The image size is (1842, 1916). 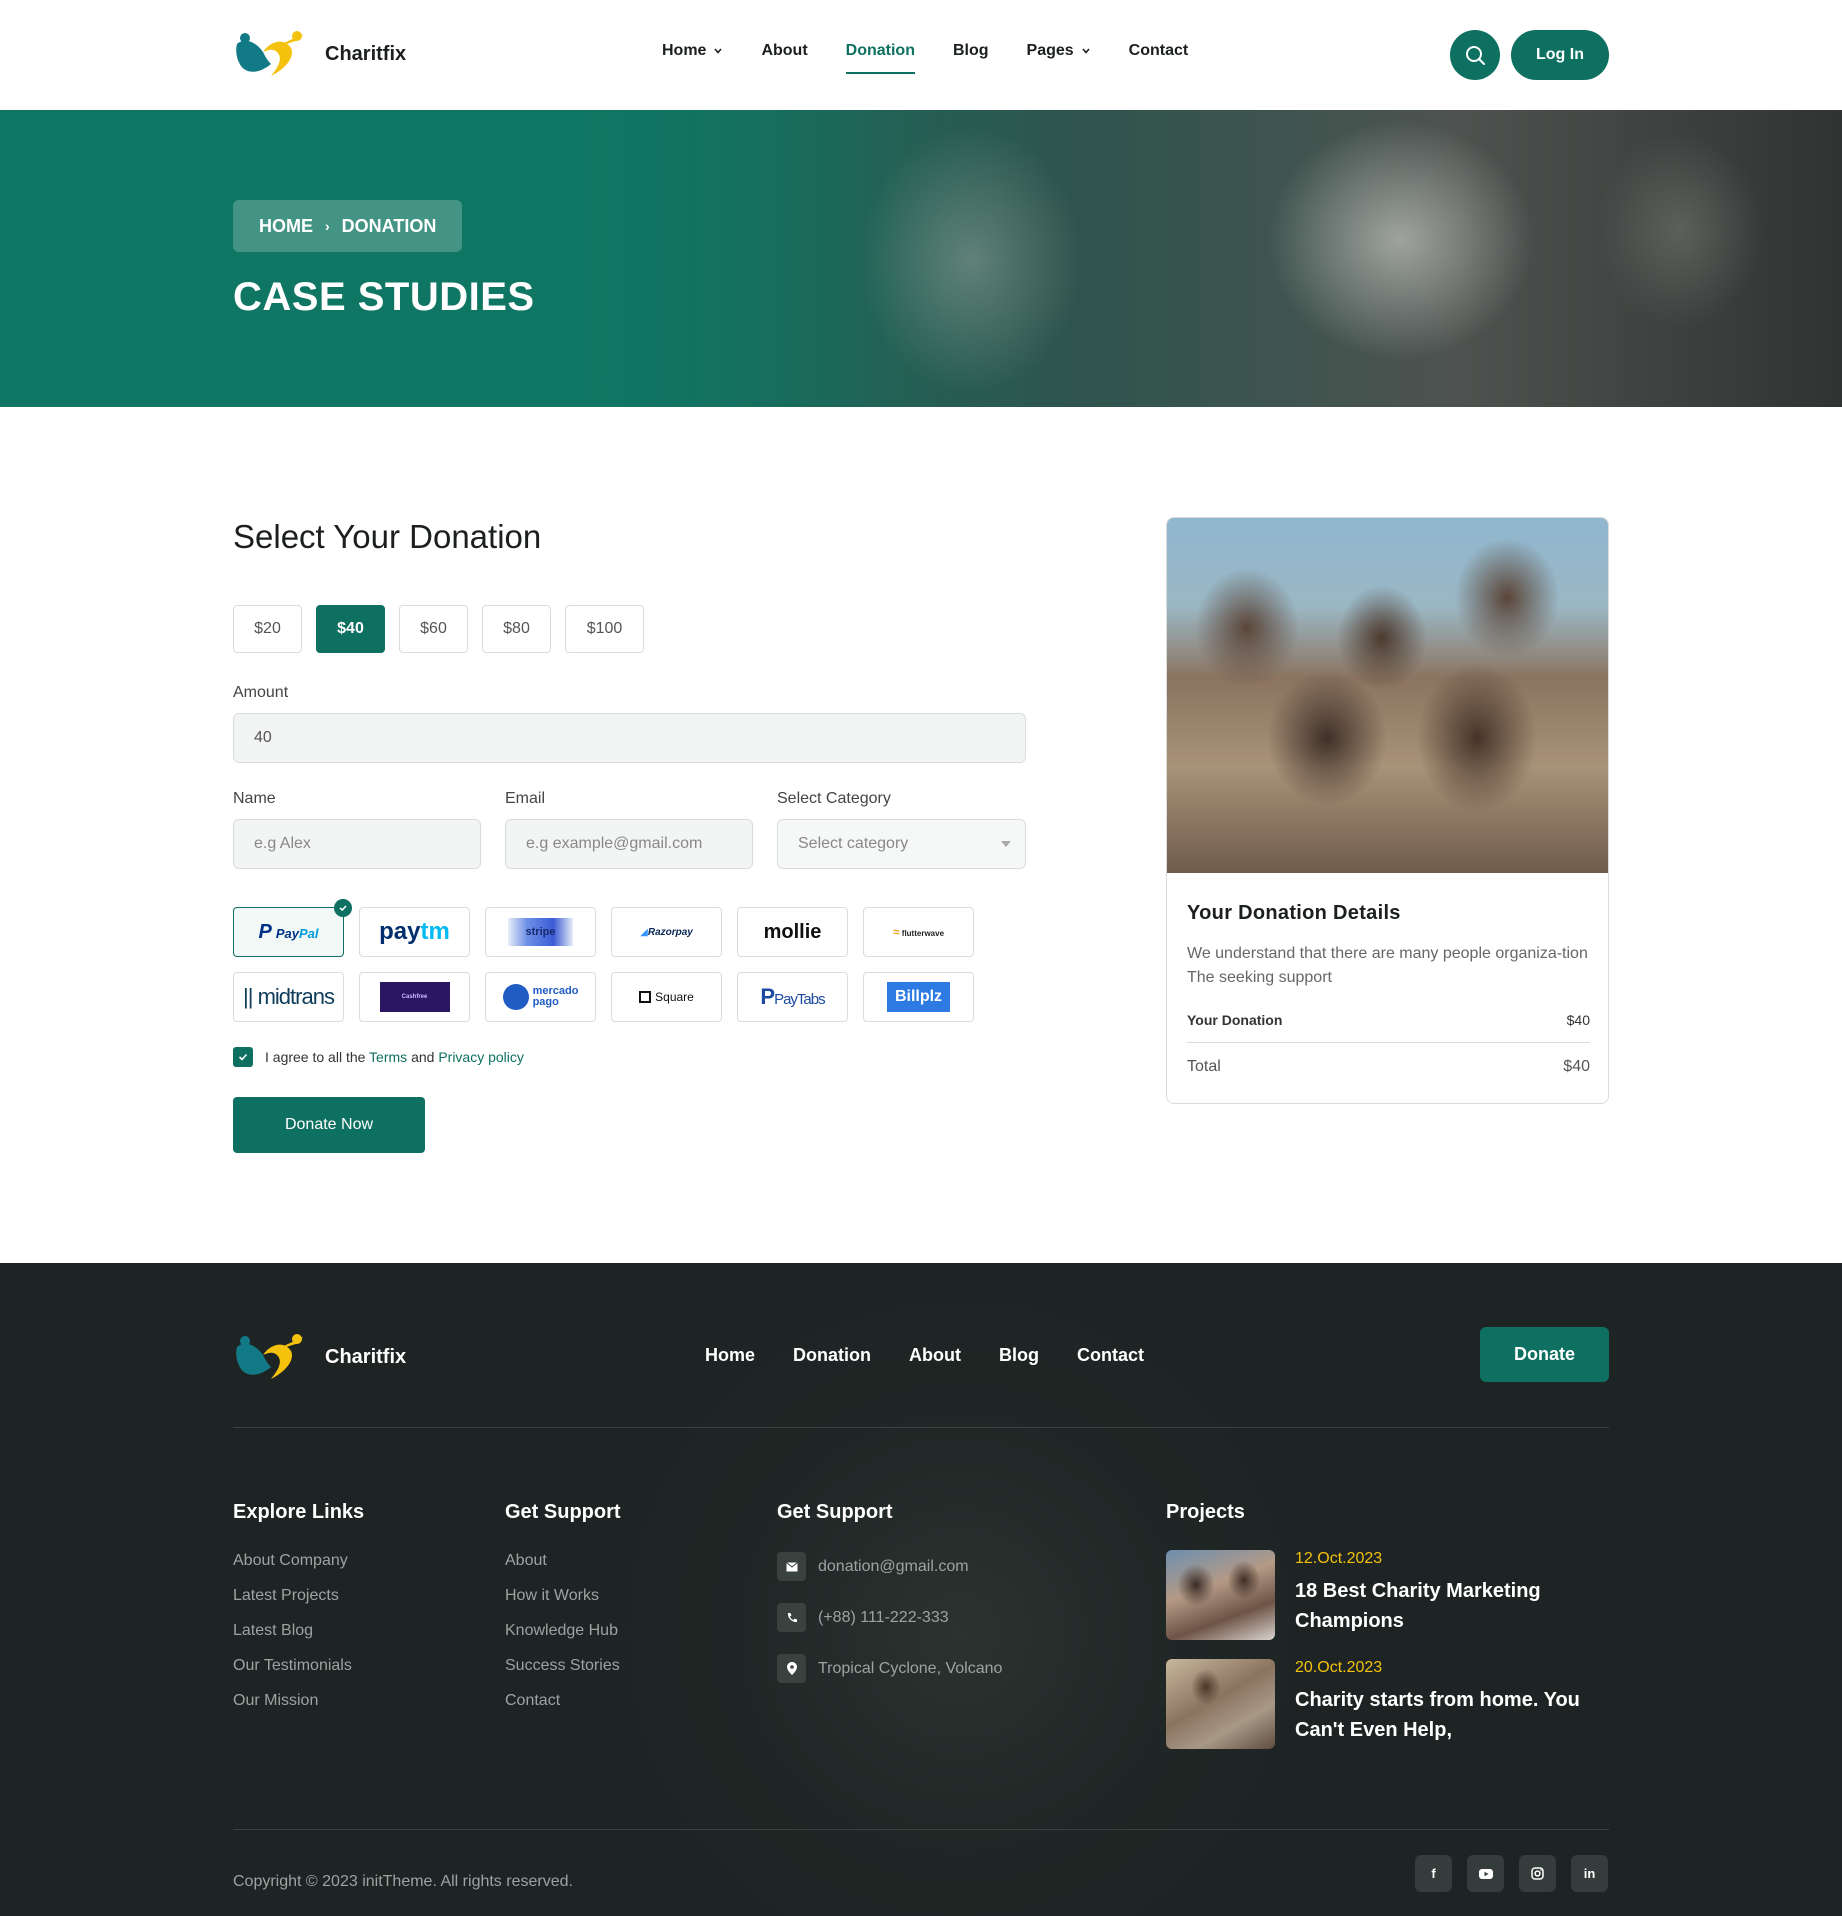 What do you see at coordinates (629, 844) in the screenshot?
I see `email-input: e.g example@gmail.com` at bounding box center [629, 844].